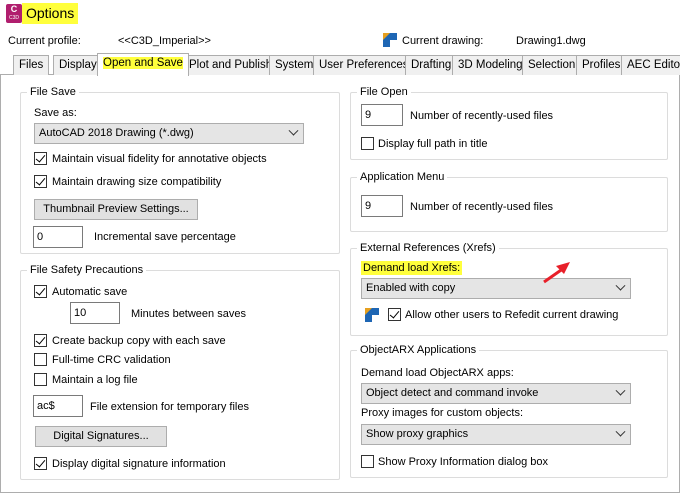 This screenshot has width=680, height=493. What do you see at coordinates (294, 65) in the screenshot?
I see `tab-system: System` at bounding box center [294, 65].